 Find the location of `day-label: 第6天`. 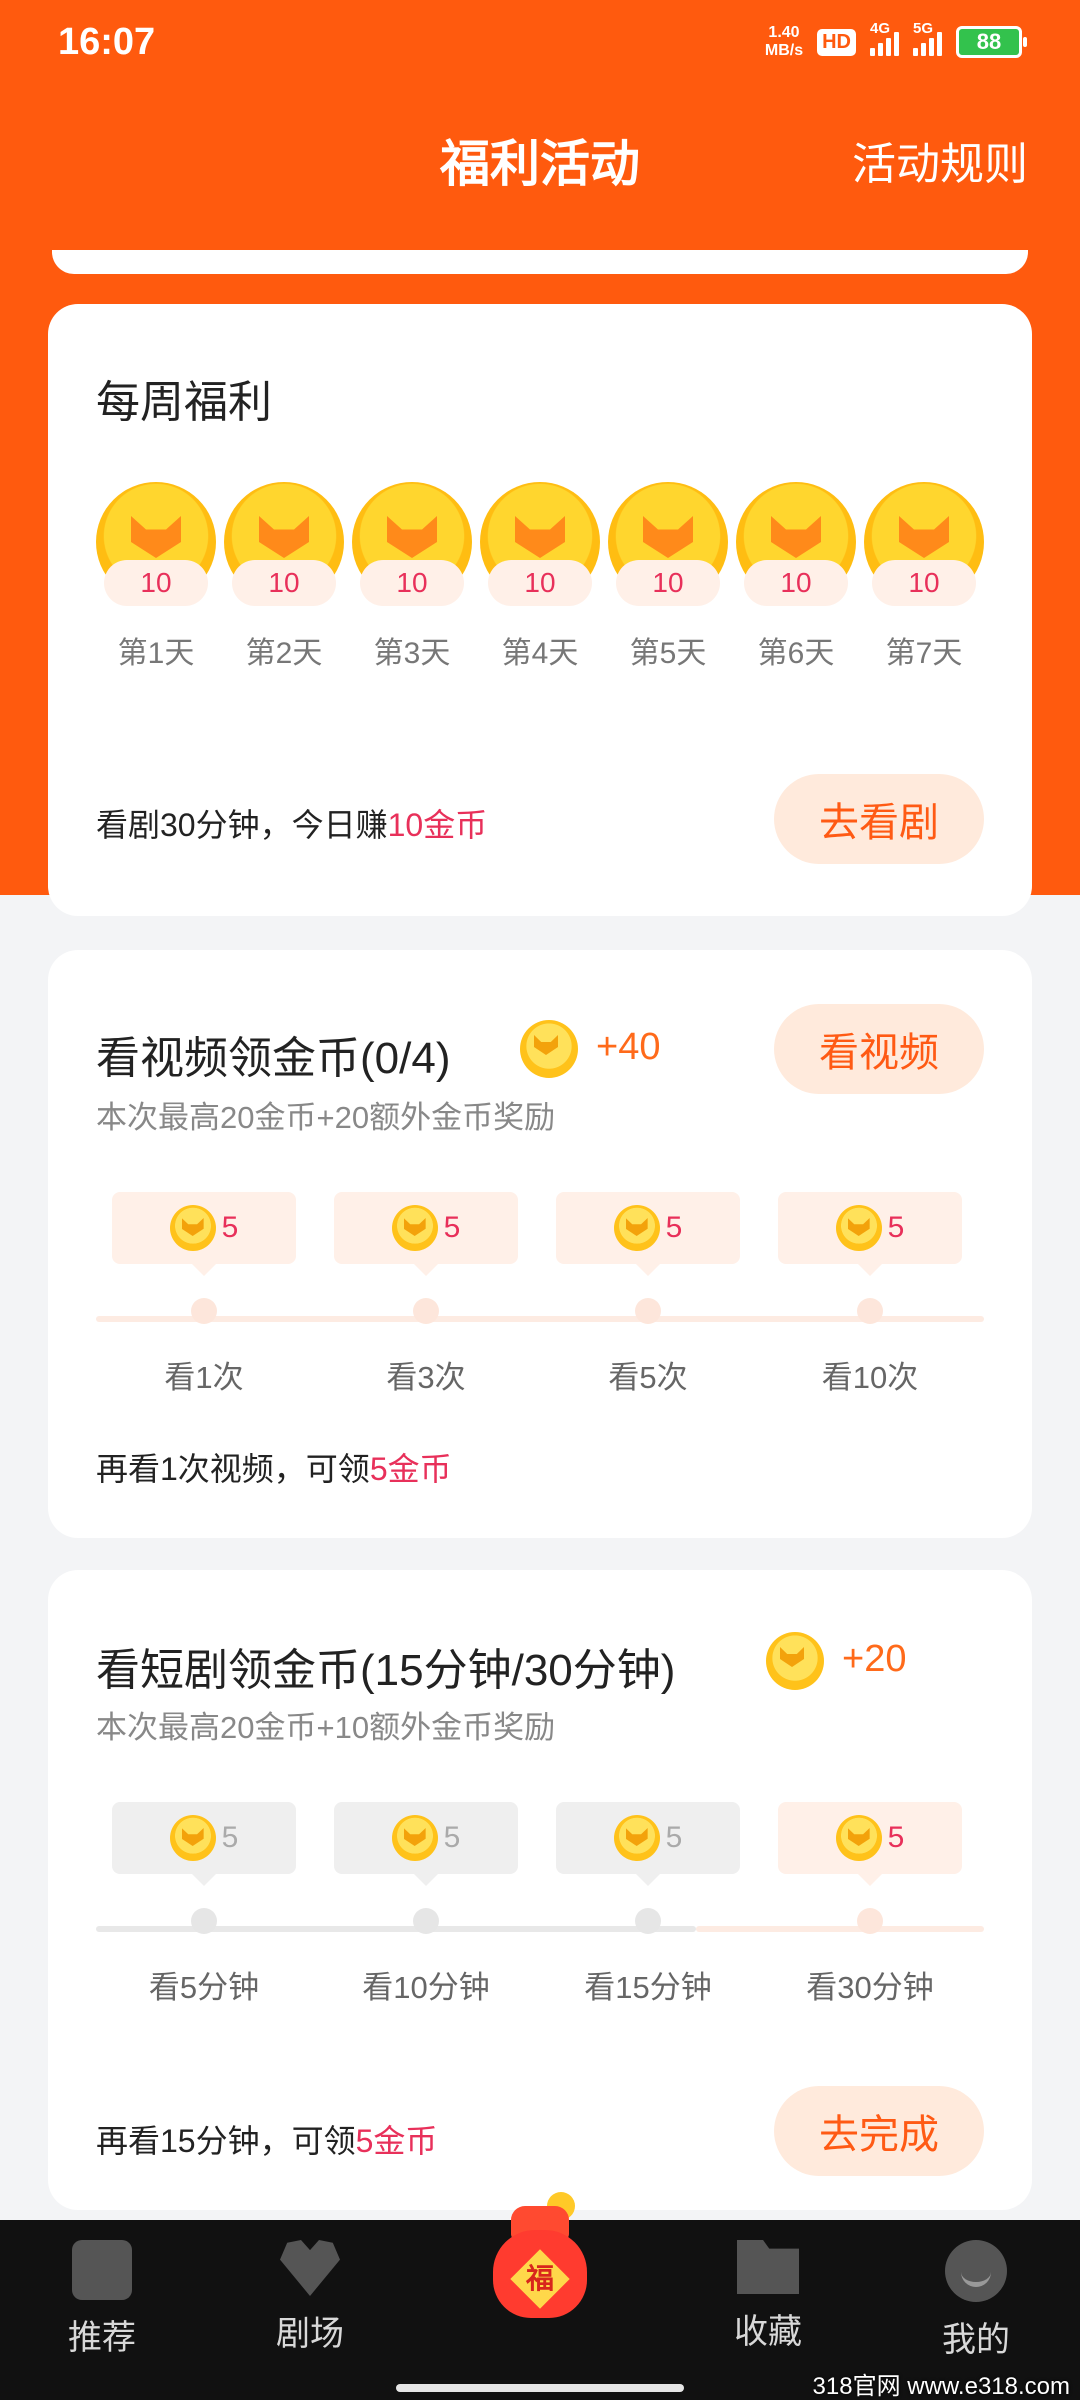

day-label: 第6天 is located at coordinates (796, 653).